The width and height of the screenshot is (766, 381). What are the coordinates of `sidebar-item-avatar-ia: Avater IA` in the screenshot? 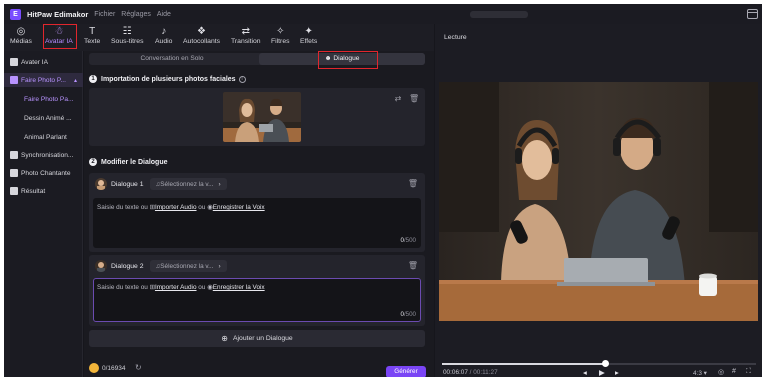 It's located at (43, 62).